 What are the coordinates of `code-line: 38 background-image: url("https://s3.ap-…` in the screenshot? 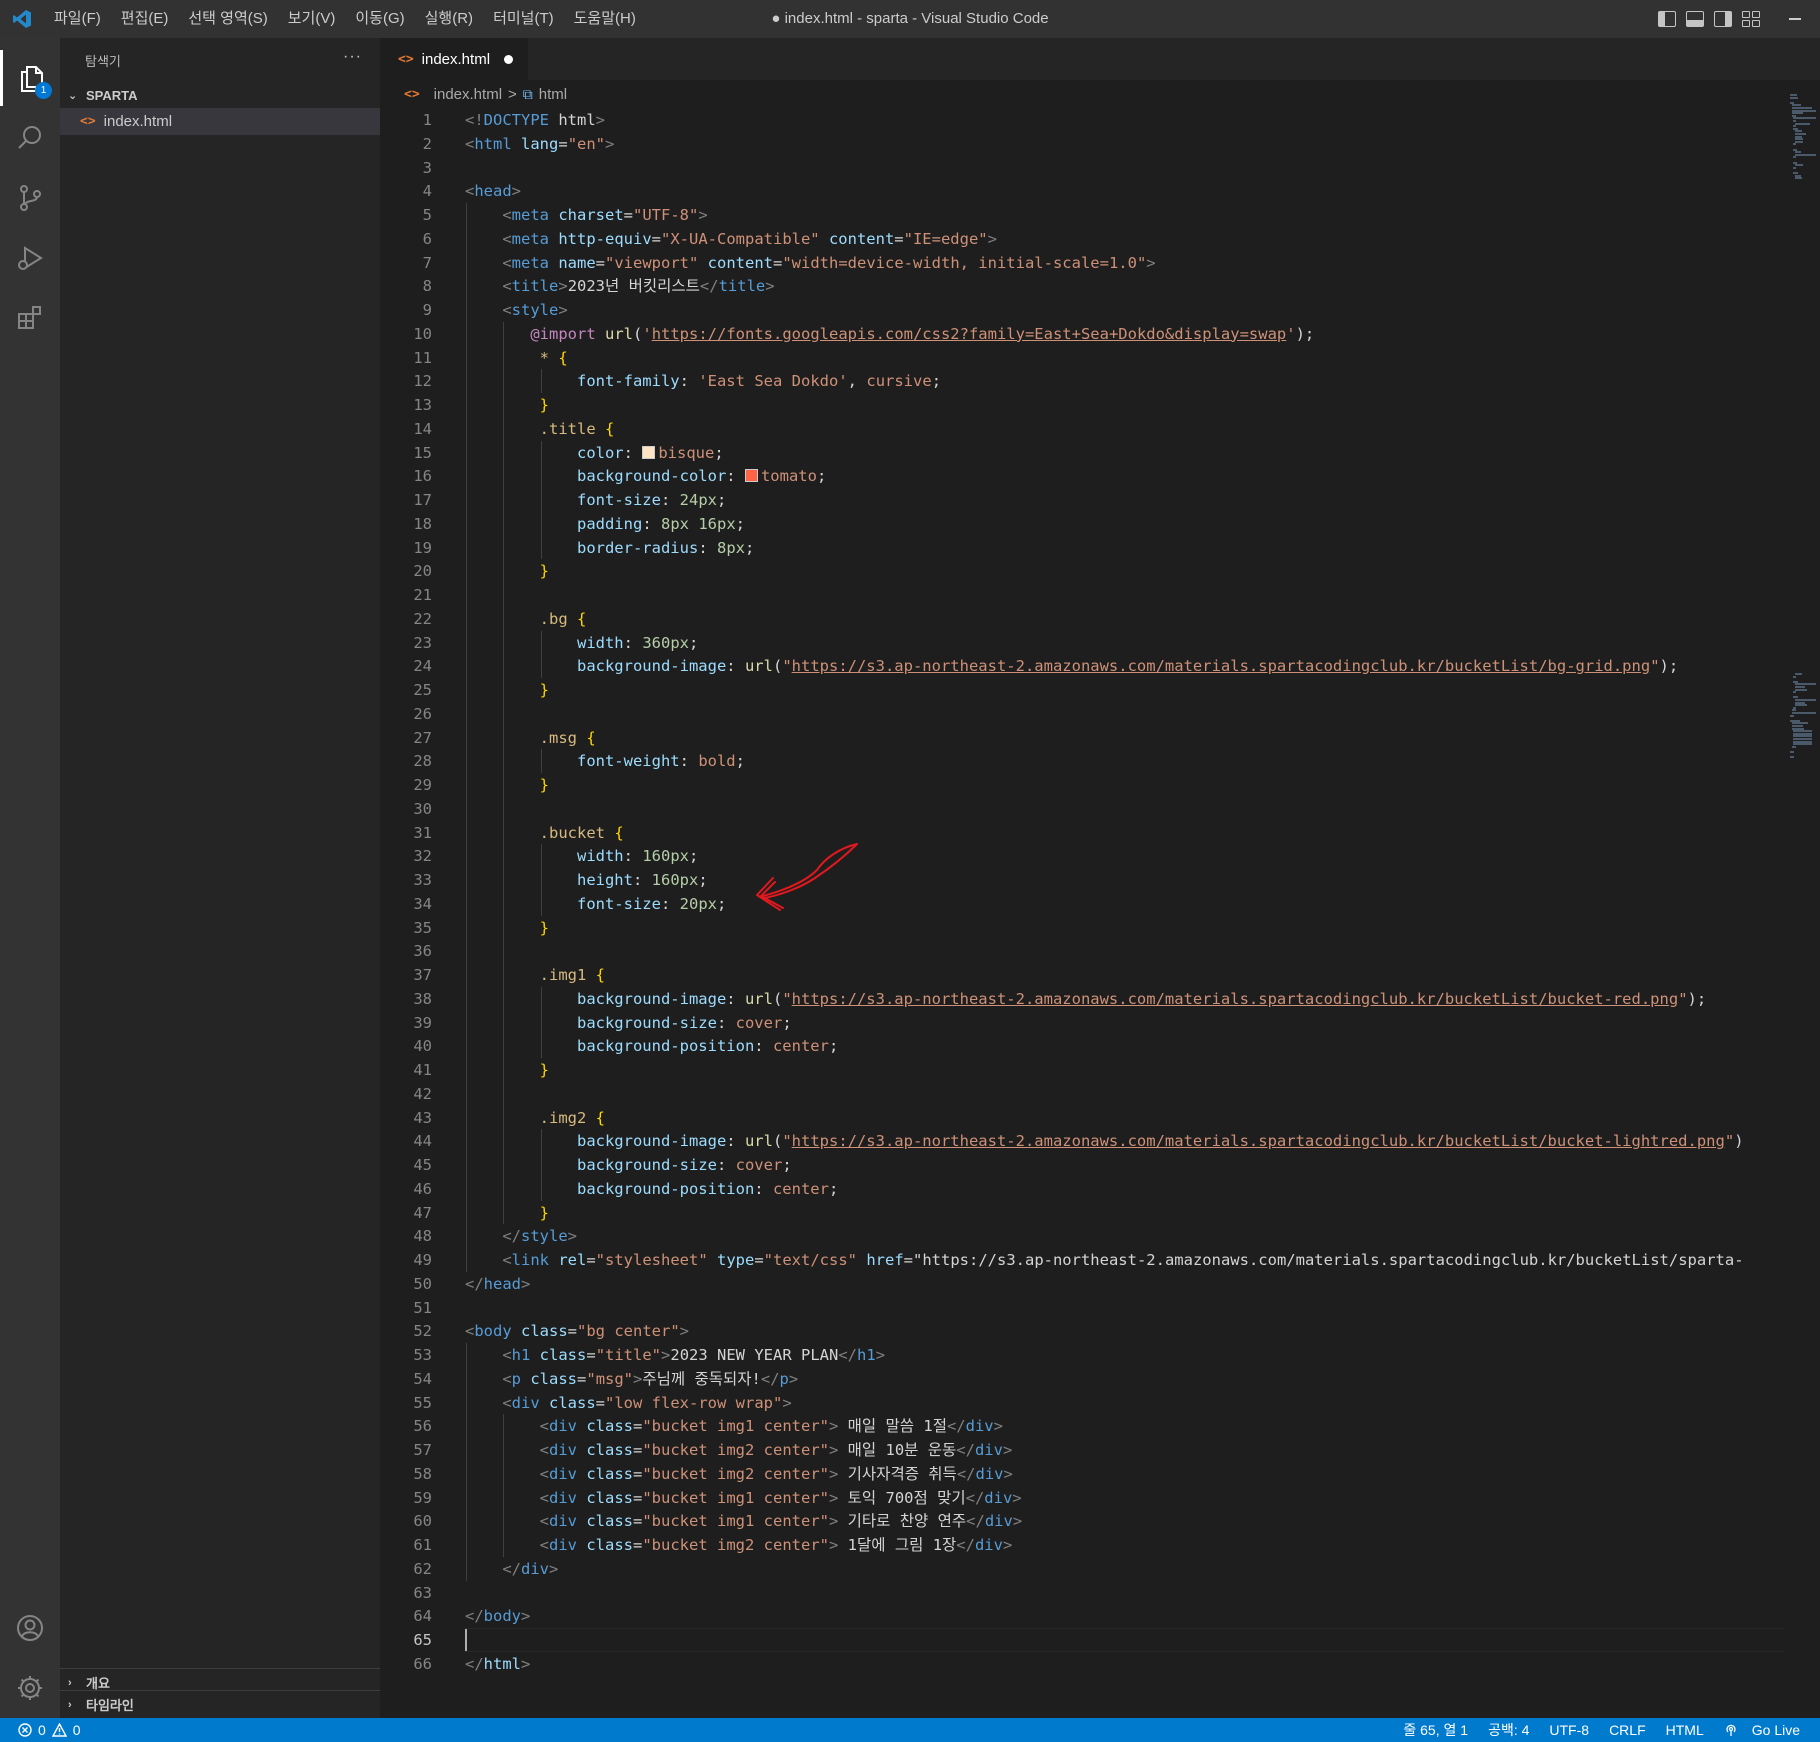 It's located at (1083, 999).